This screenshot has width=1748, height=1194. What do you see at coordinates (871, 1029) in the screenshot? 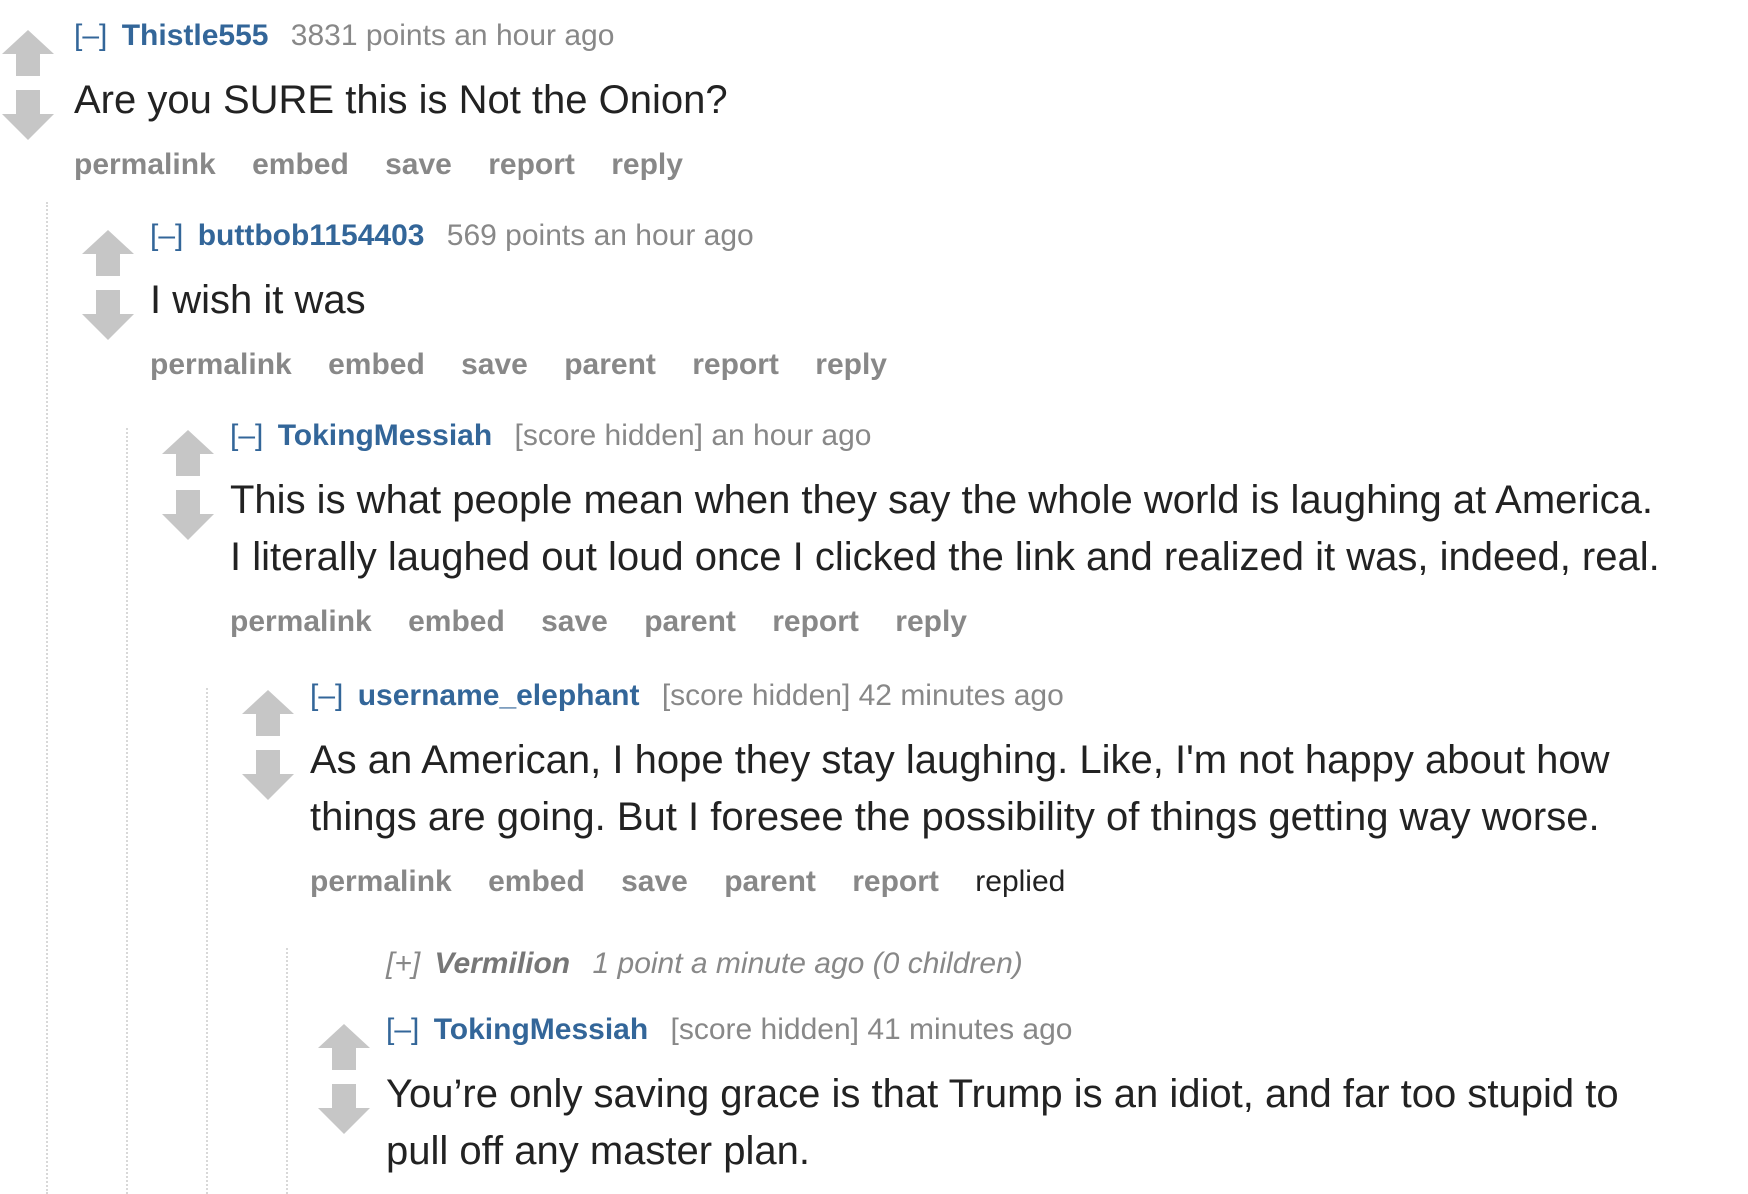
I see `comment-meta: [score hidden] 41 minutes ago` at bounding box center [871, 1029].